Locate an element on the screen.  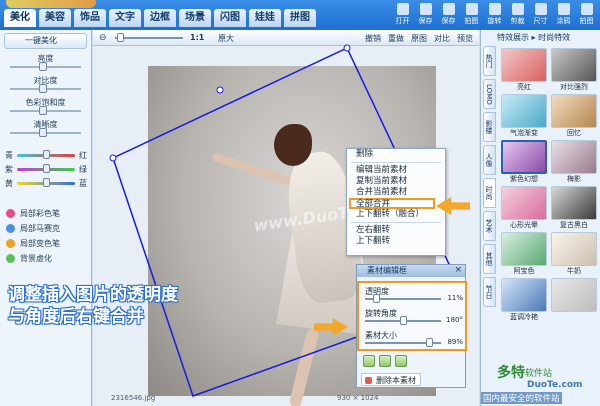
site-sub: 软件站 is located at coordinates (539, 374).